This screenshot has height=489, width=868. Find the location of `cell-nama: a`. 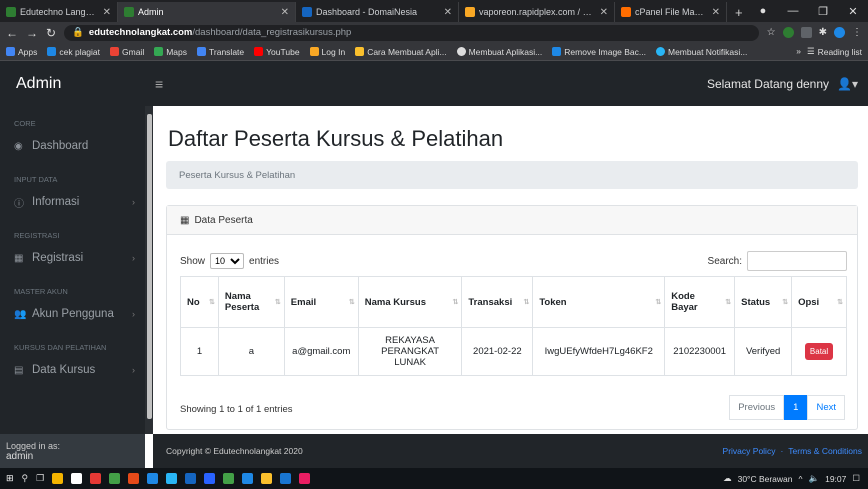

cell-nama: a is located at coordinates (251, 351).